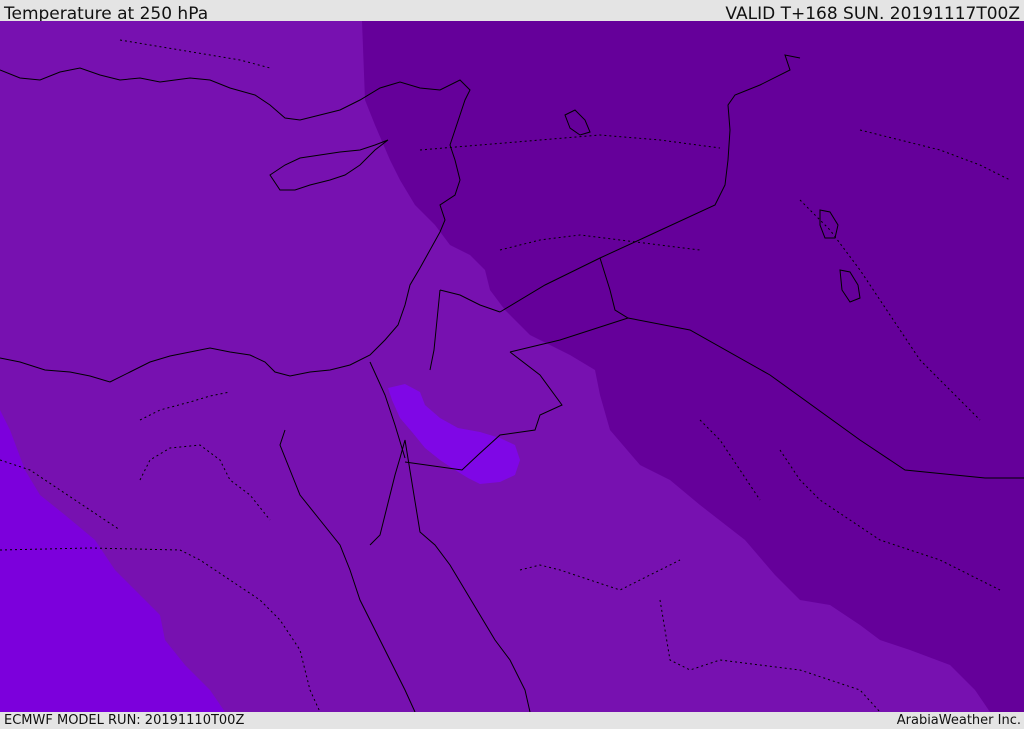  Describe the element at coordinates (124, 720) in the screenshot. I see `model-run: ECMWF MODEL RUN: 20191110T00Z` at that location.